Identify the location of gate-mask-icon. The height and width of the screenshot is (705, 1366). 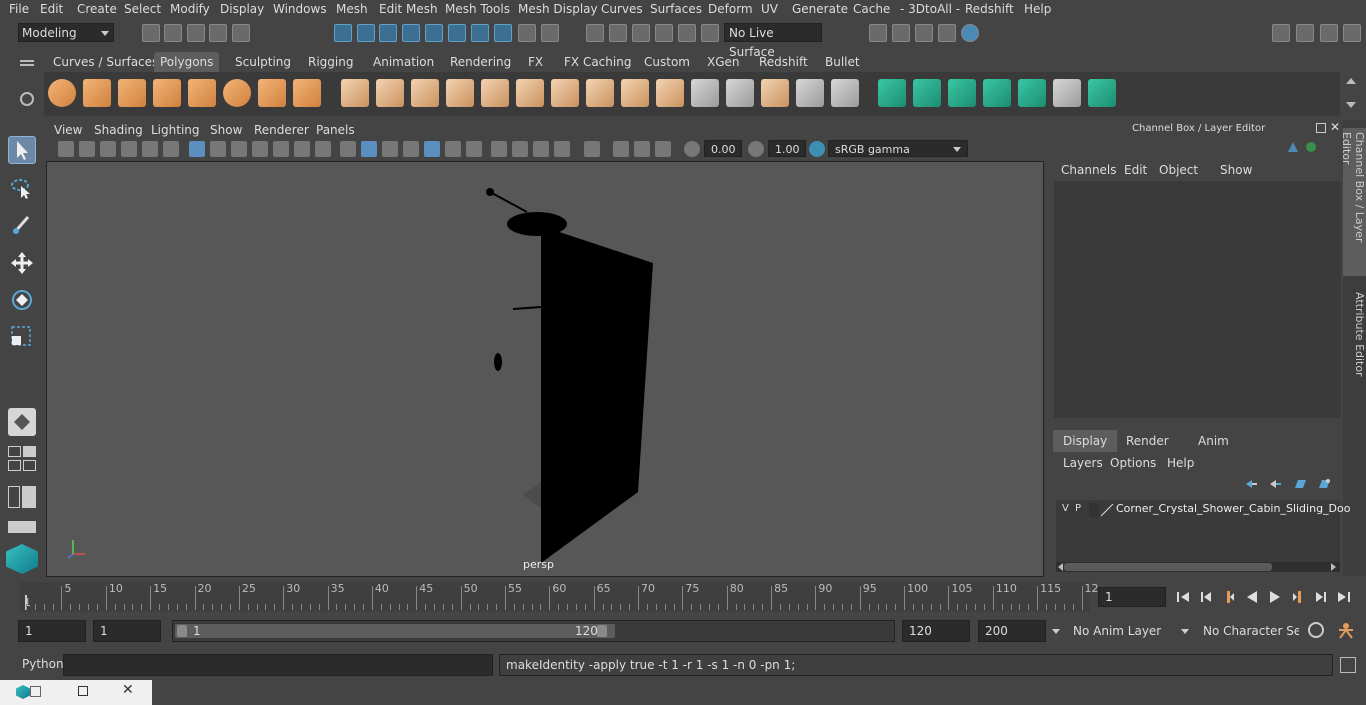
(260, 149).